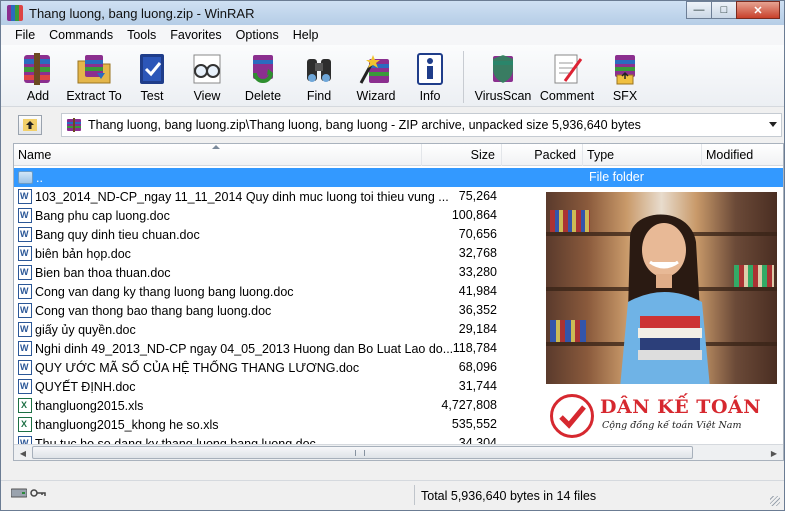 The height and width of the screenshot is (511, 785). Describe the element at coordinates (263, 69) in the screenshot. I see `delete-recycle-icon` at that location.